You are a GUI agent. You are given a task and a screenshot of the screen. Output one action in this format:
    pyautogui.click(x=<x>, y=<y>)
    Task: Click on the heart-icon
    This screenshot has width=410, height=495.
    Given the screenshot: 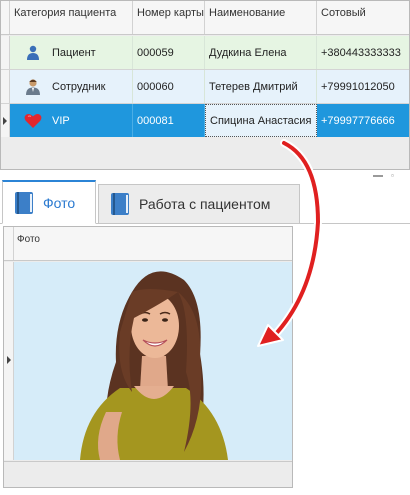 What is the action you would take?
    pyautogui.click(x=33, y=121)
    